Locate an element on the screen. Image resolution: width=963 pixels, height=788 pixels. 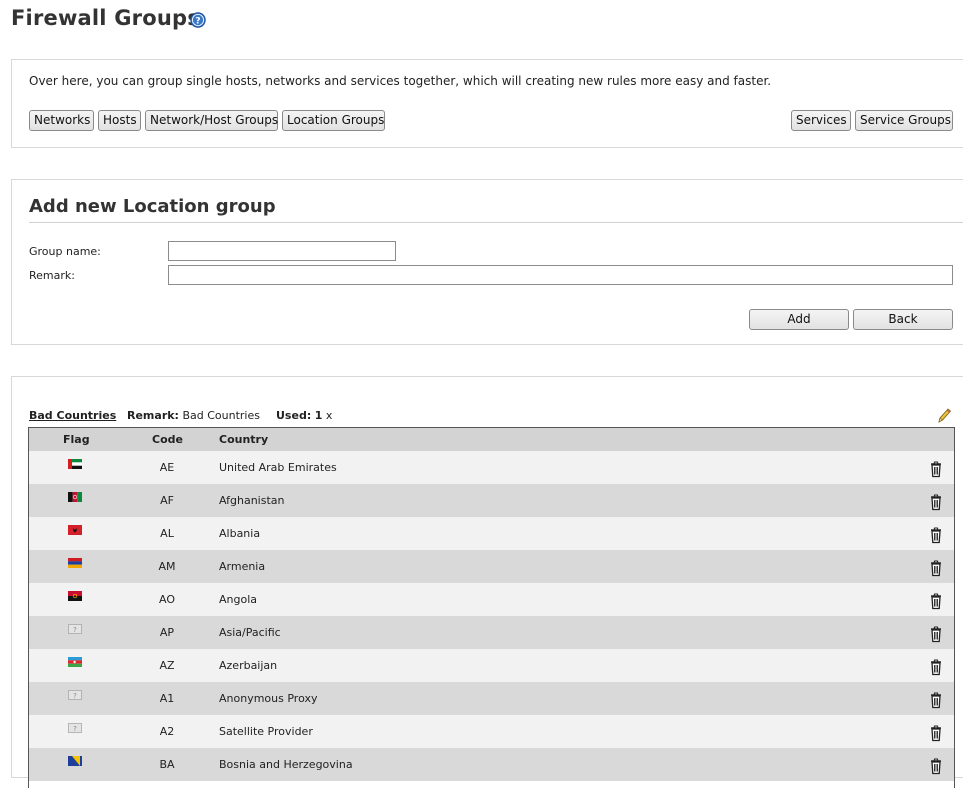
column-flag: Flag is located at coordinates (76, 439).